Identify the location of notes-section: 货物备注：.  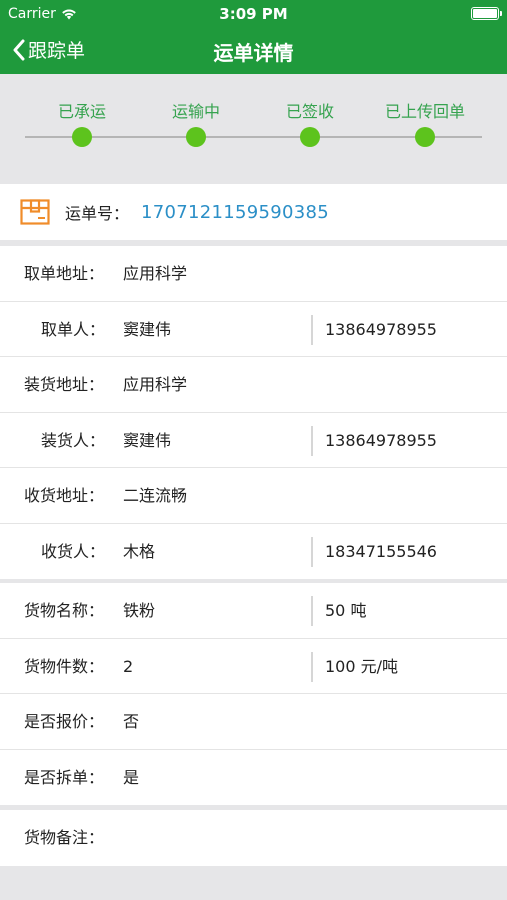
(253, 838).